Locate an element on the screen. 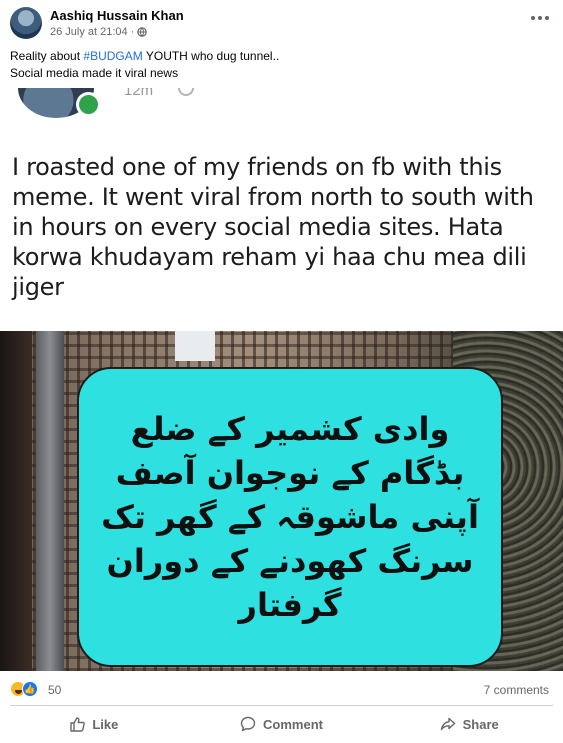  inner-globe-icon is located at coordinates (186, 92).